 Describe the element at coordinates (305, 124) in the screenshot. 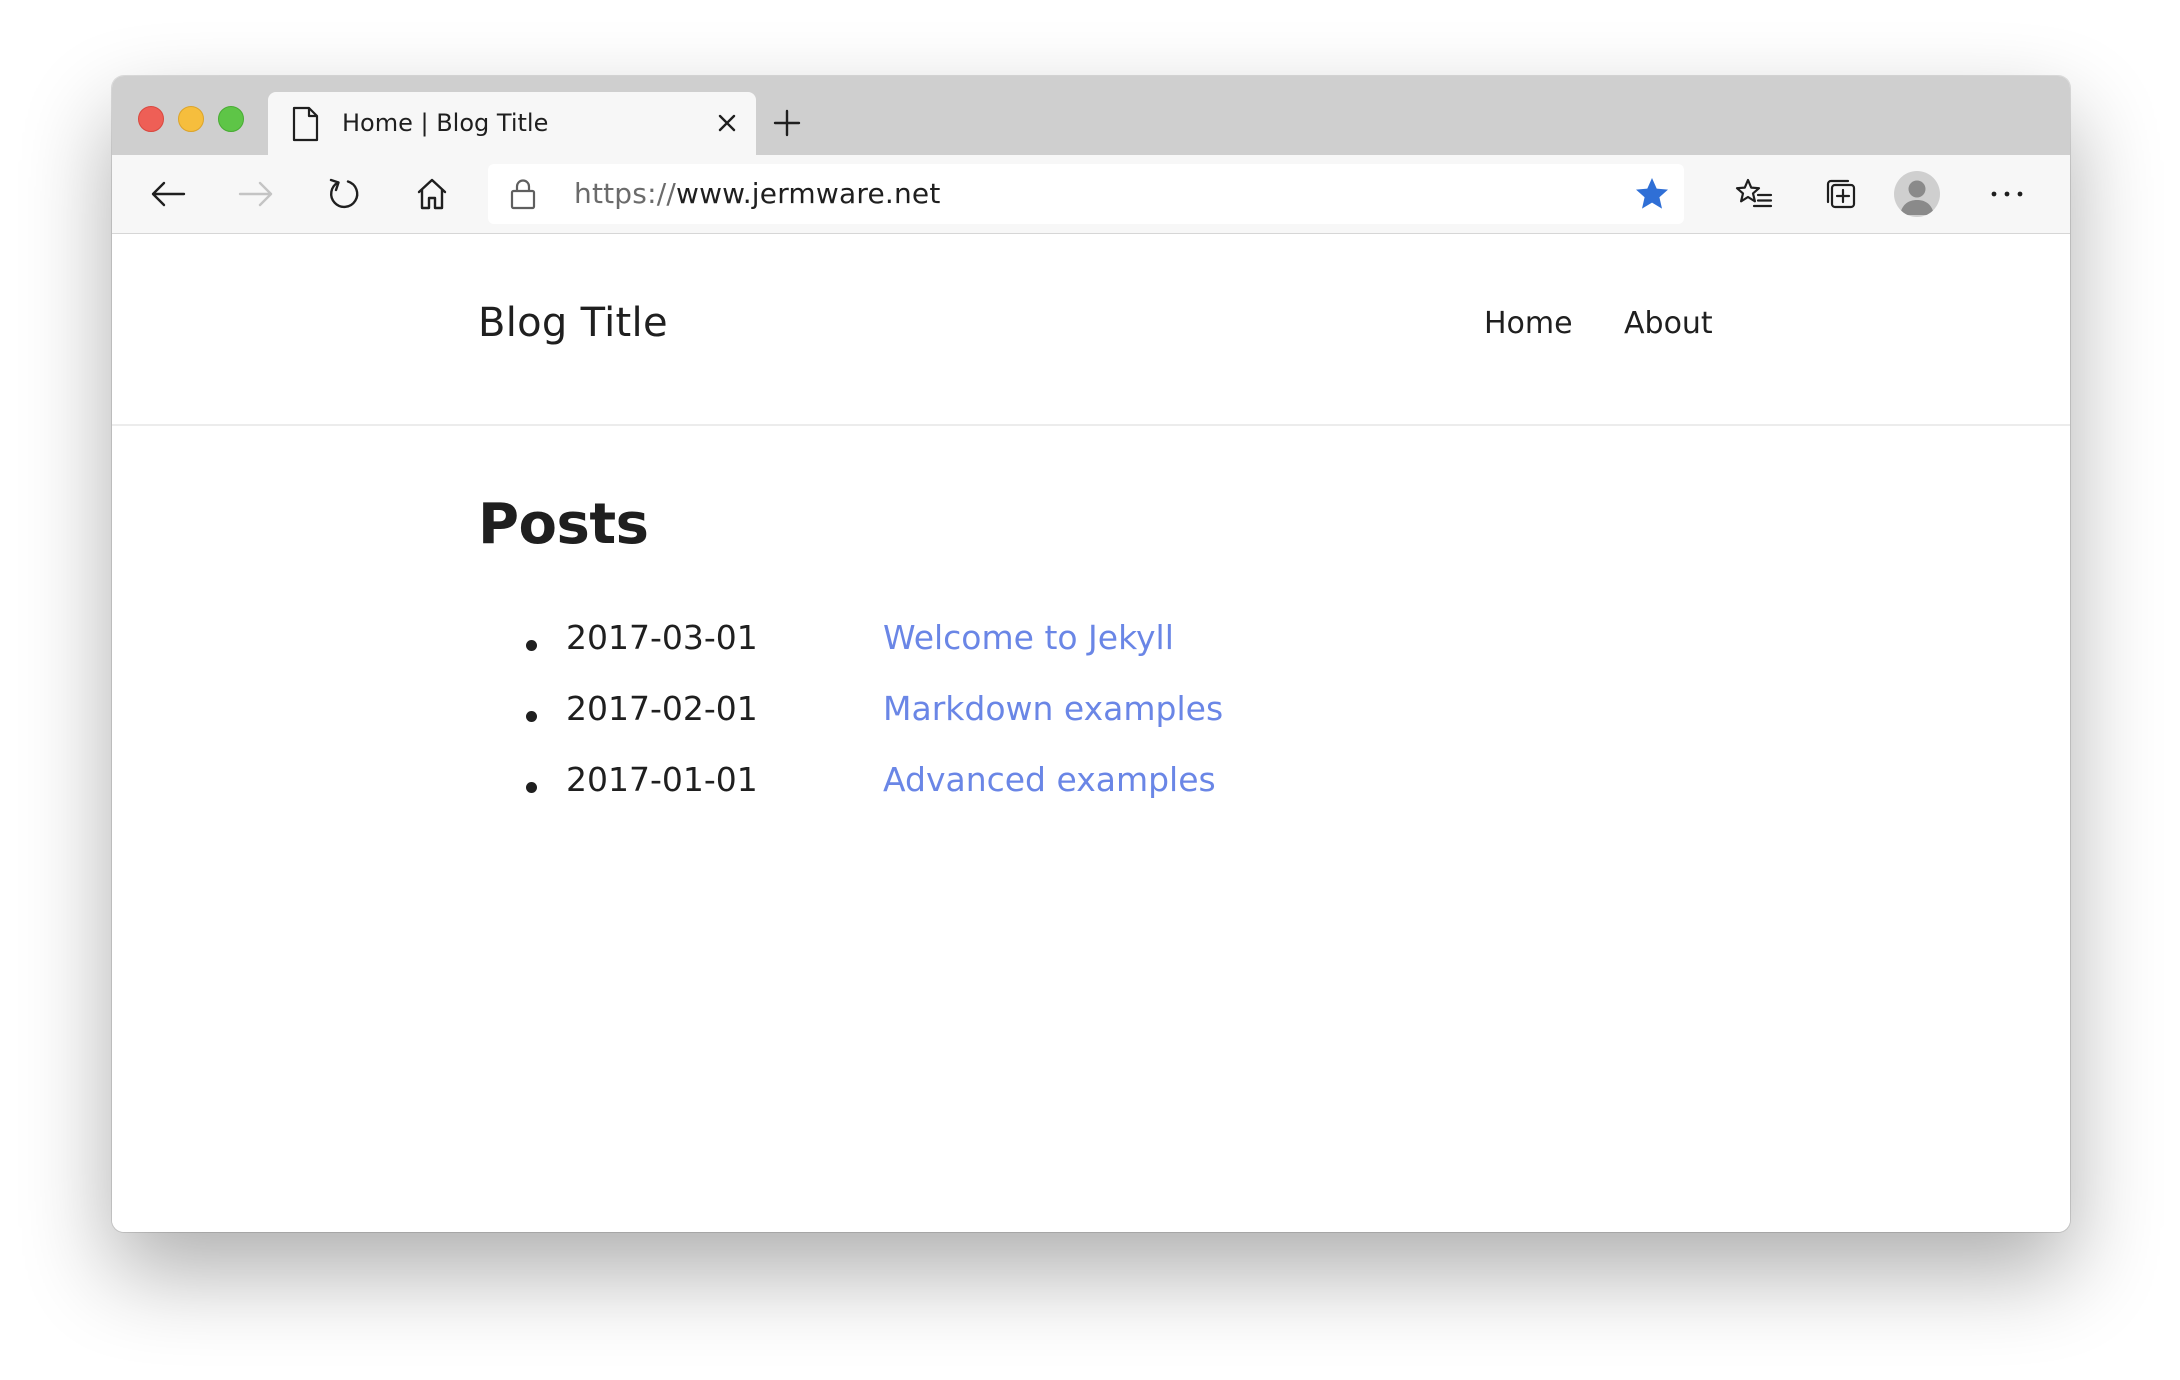

I see `document-icon` at that location.